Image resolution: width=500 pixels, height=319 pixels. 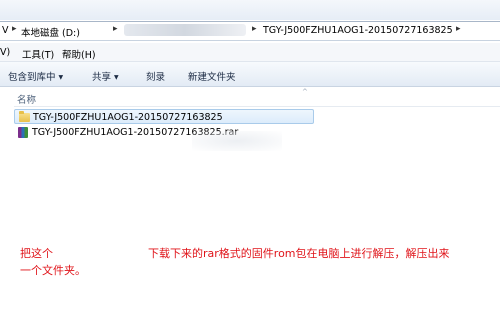 I want to click on address-partial-label: V, so click(x=5, y=30).